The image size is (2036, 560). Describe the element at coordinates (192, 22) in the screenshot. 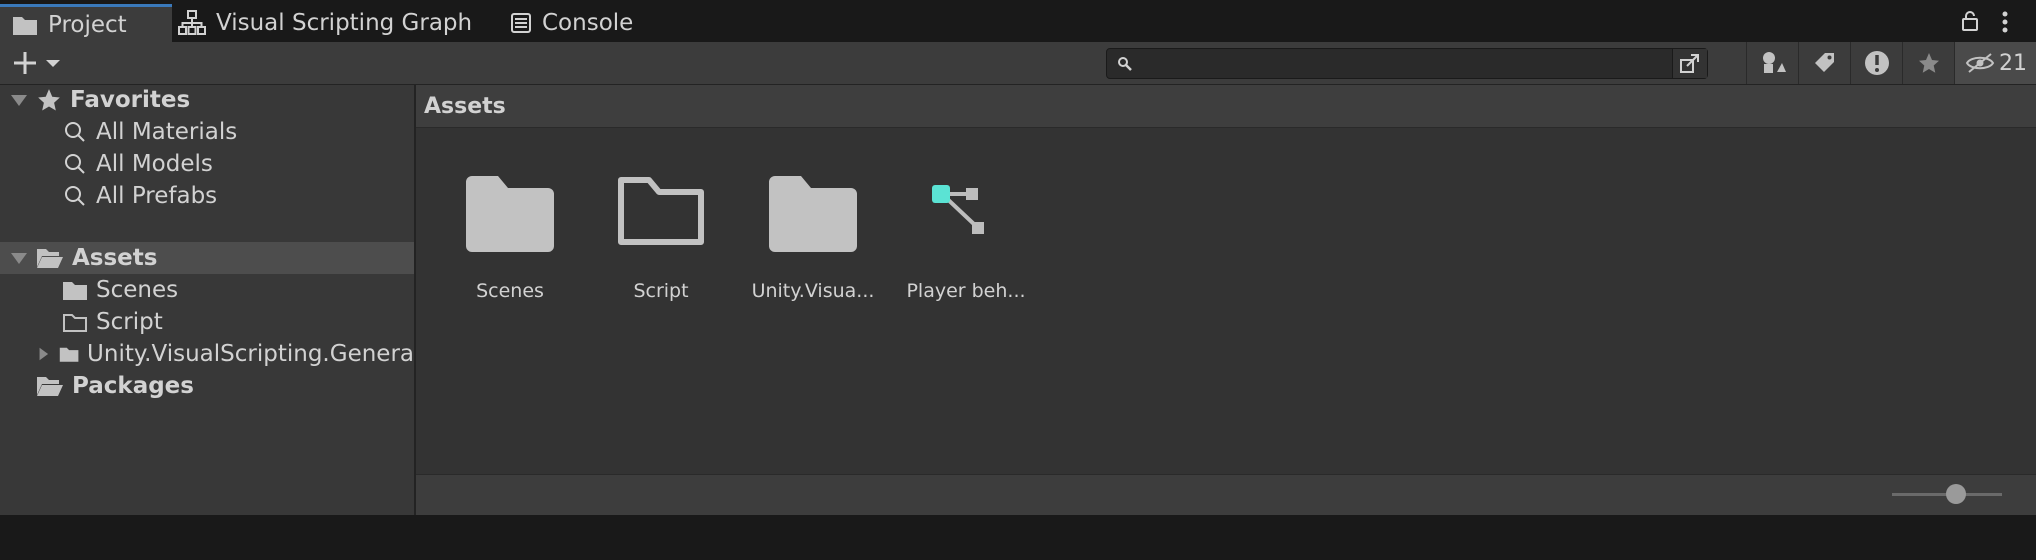

I see `hierarchy-icon` at that location.